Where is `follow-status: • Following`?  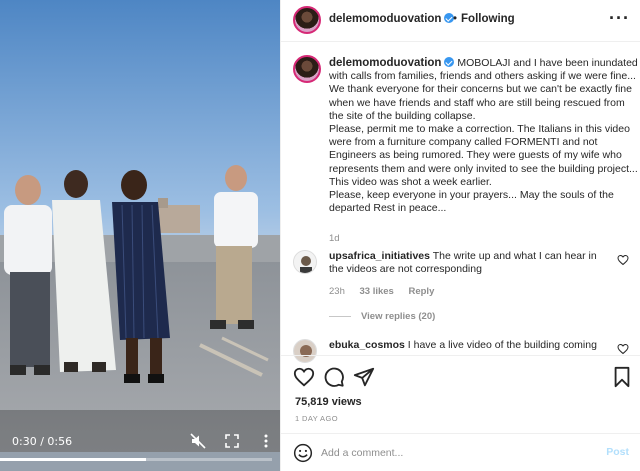 follow-status: • Following is located at coordinates (484, 19).